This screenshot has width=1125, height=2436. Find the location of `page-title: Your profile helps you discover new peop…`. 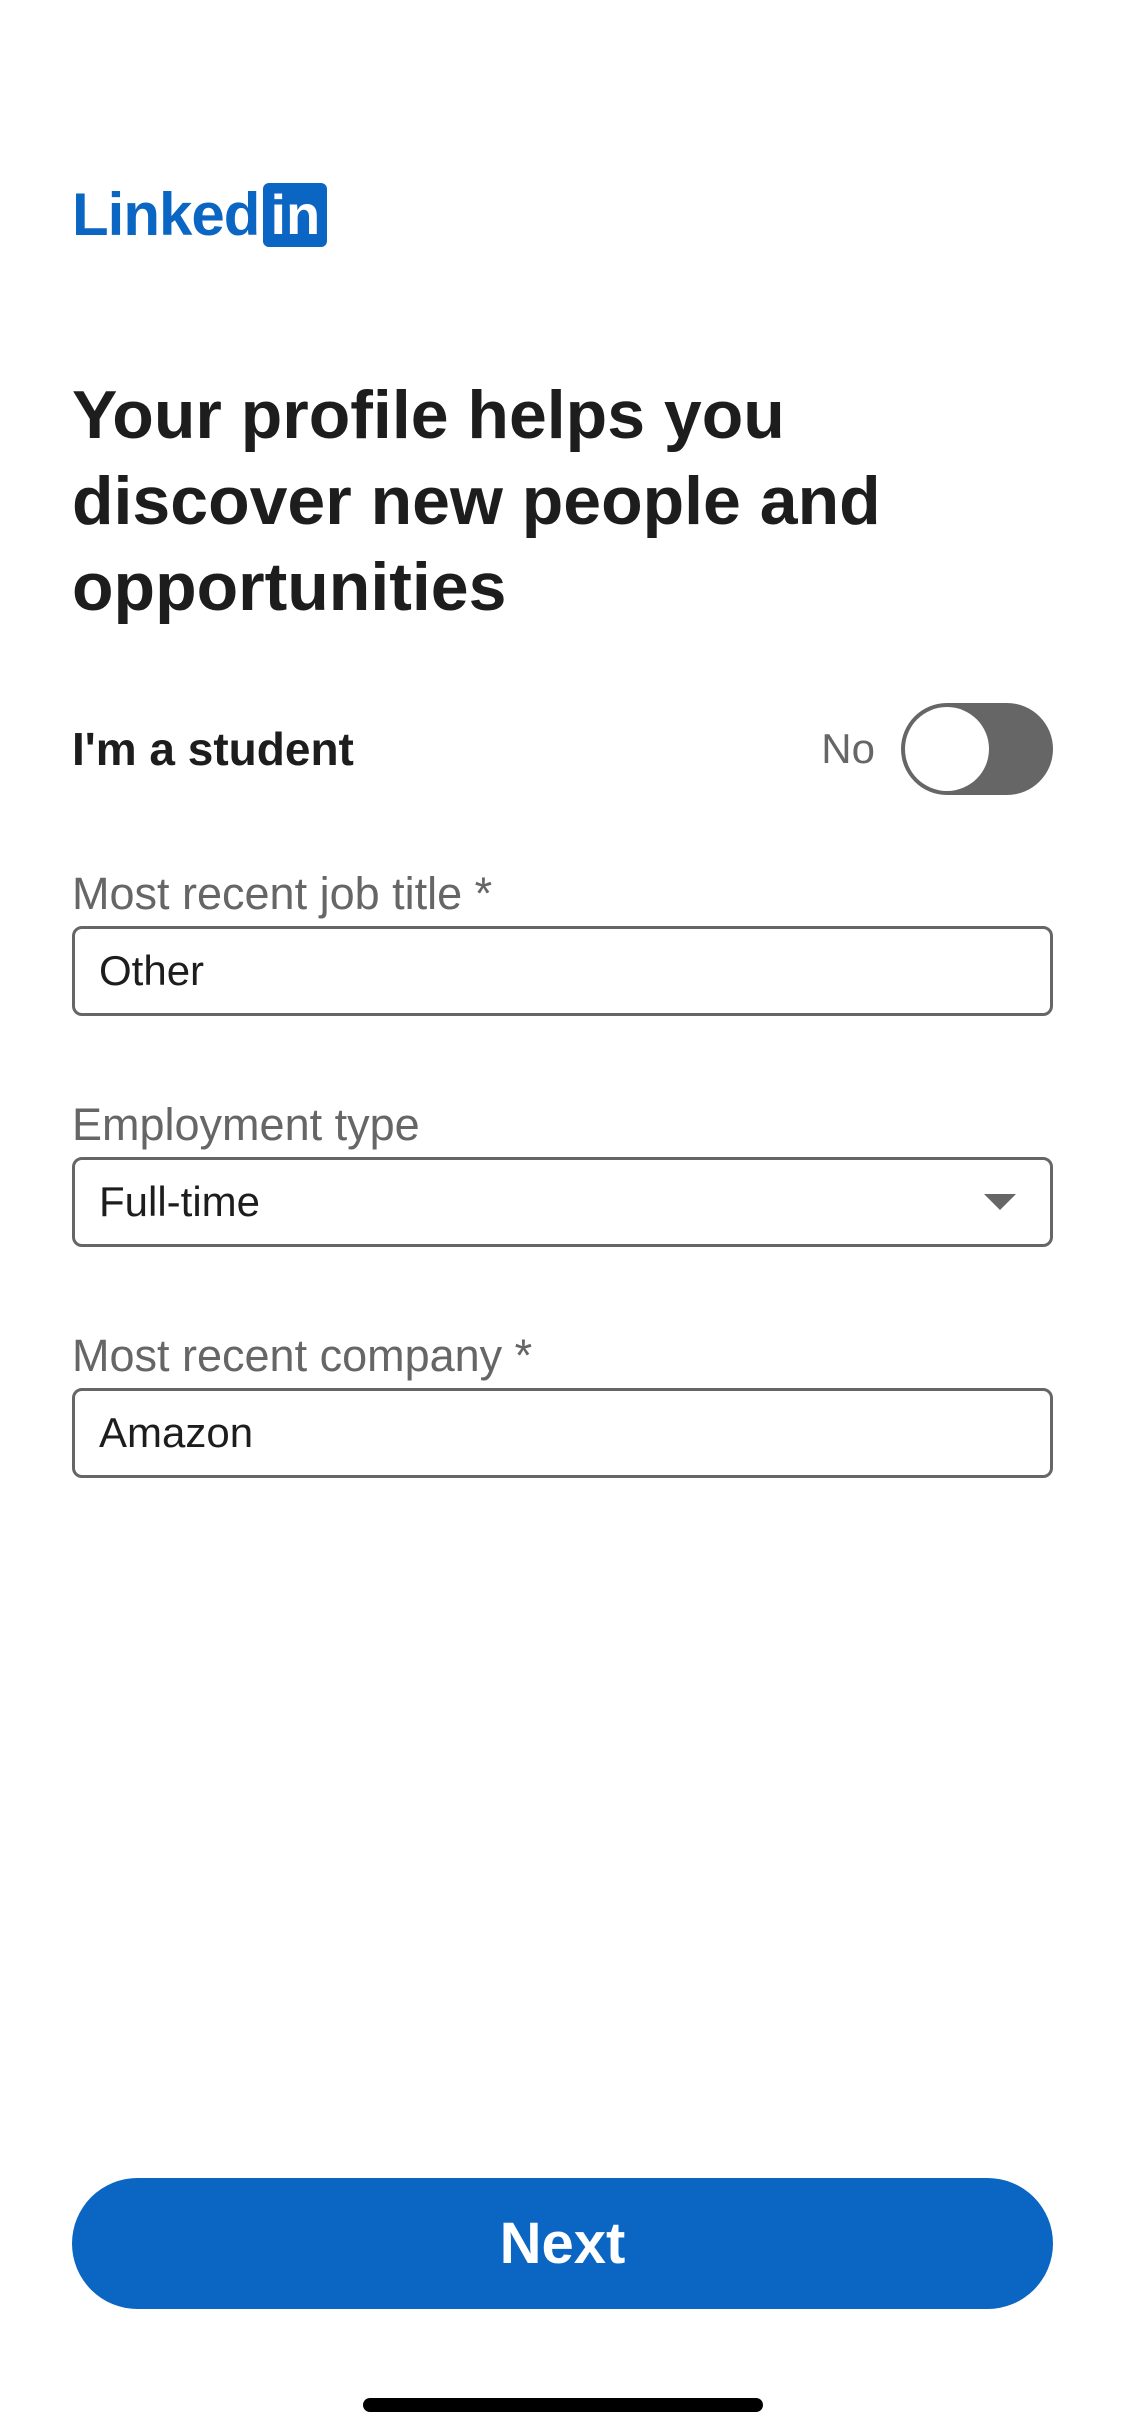

page-title: Your profile helps you discover new peop… is located at coordinates (476, 501).